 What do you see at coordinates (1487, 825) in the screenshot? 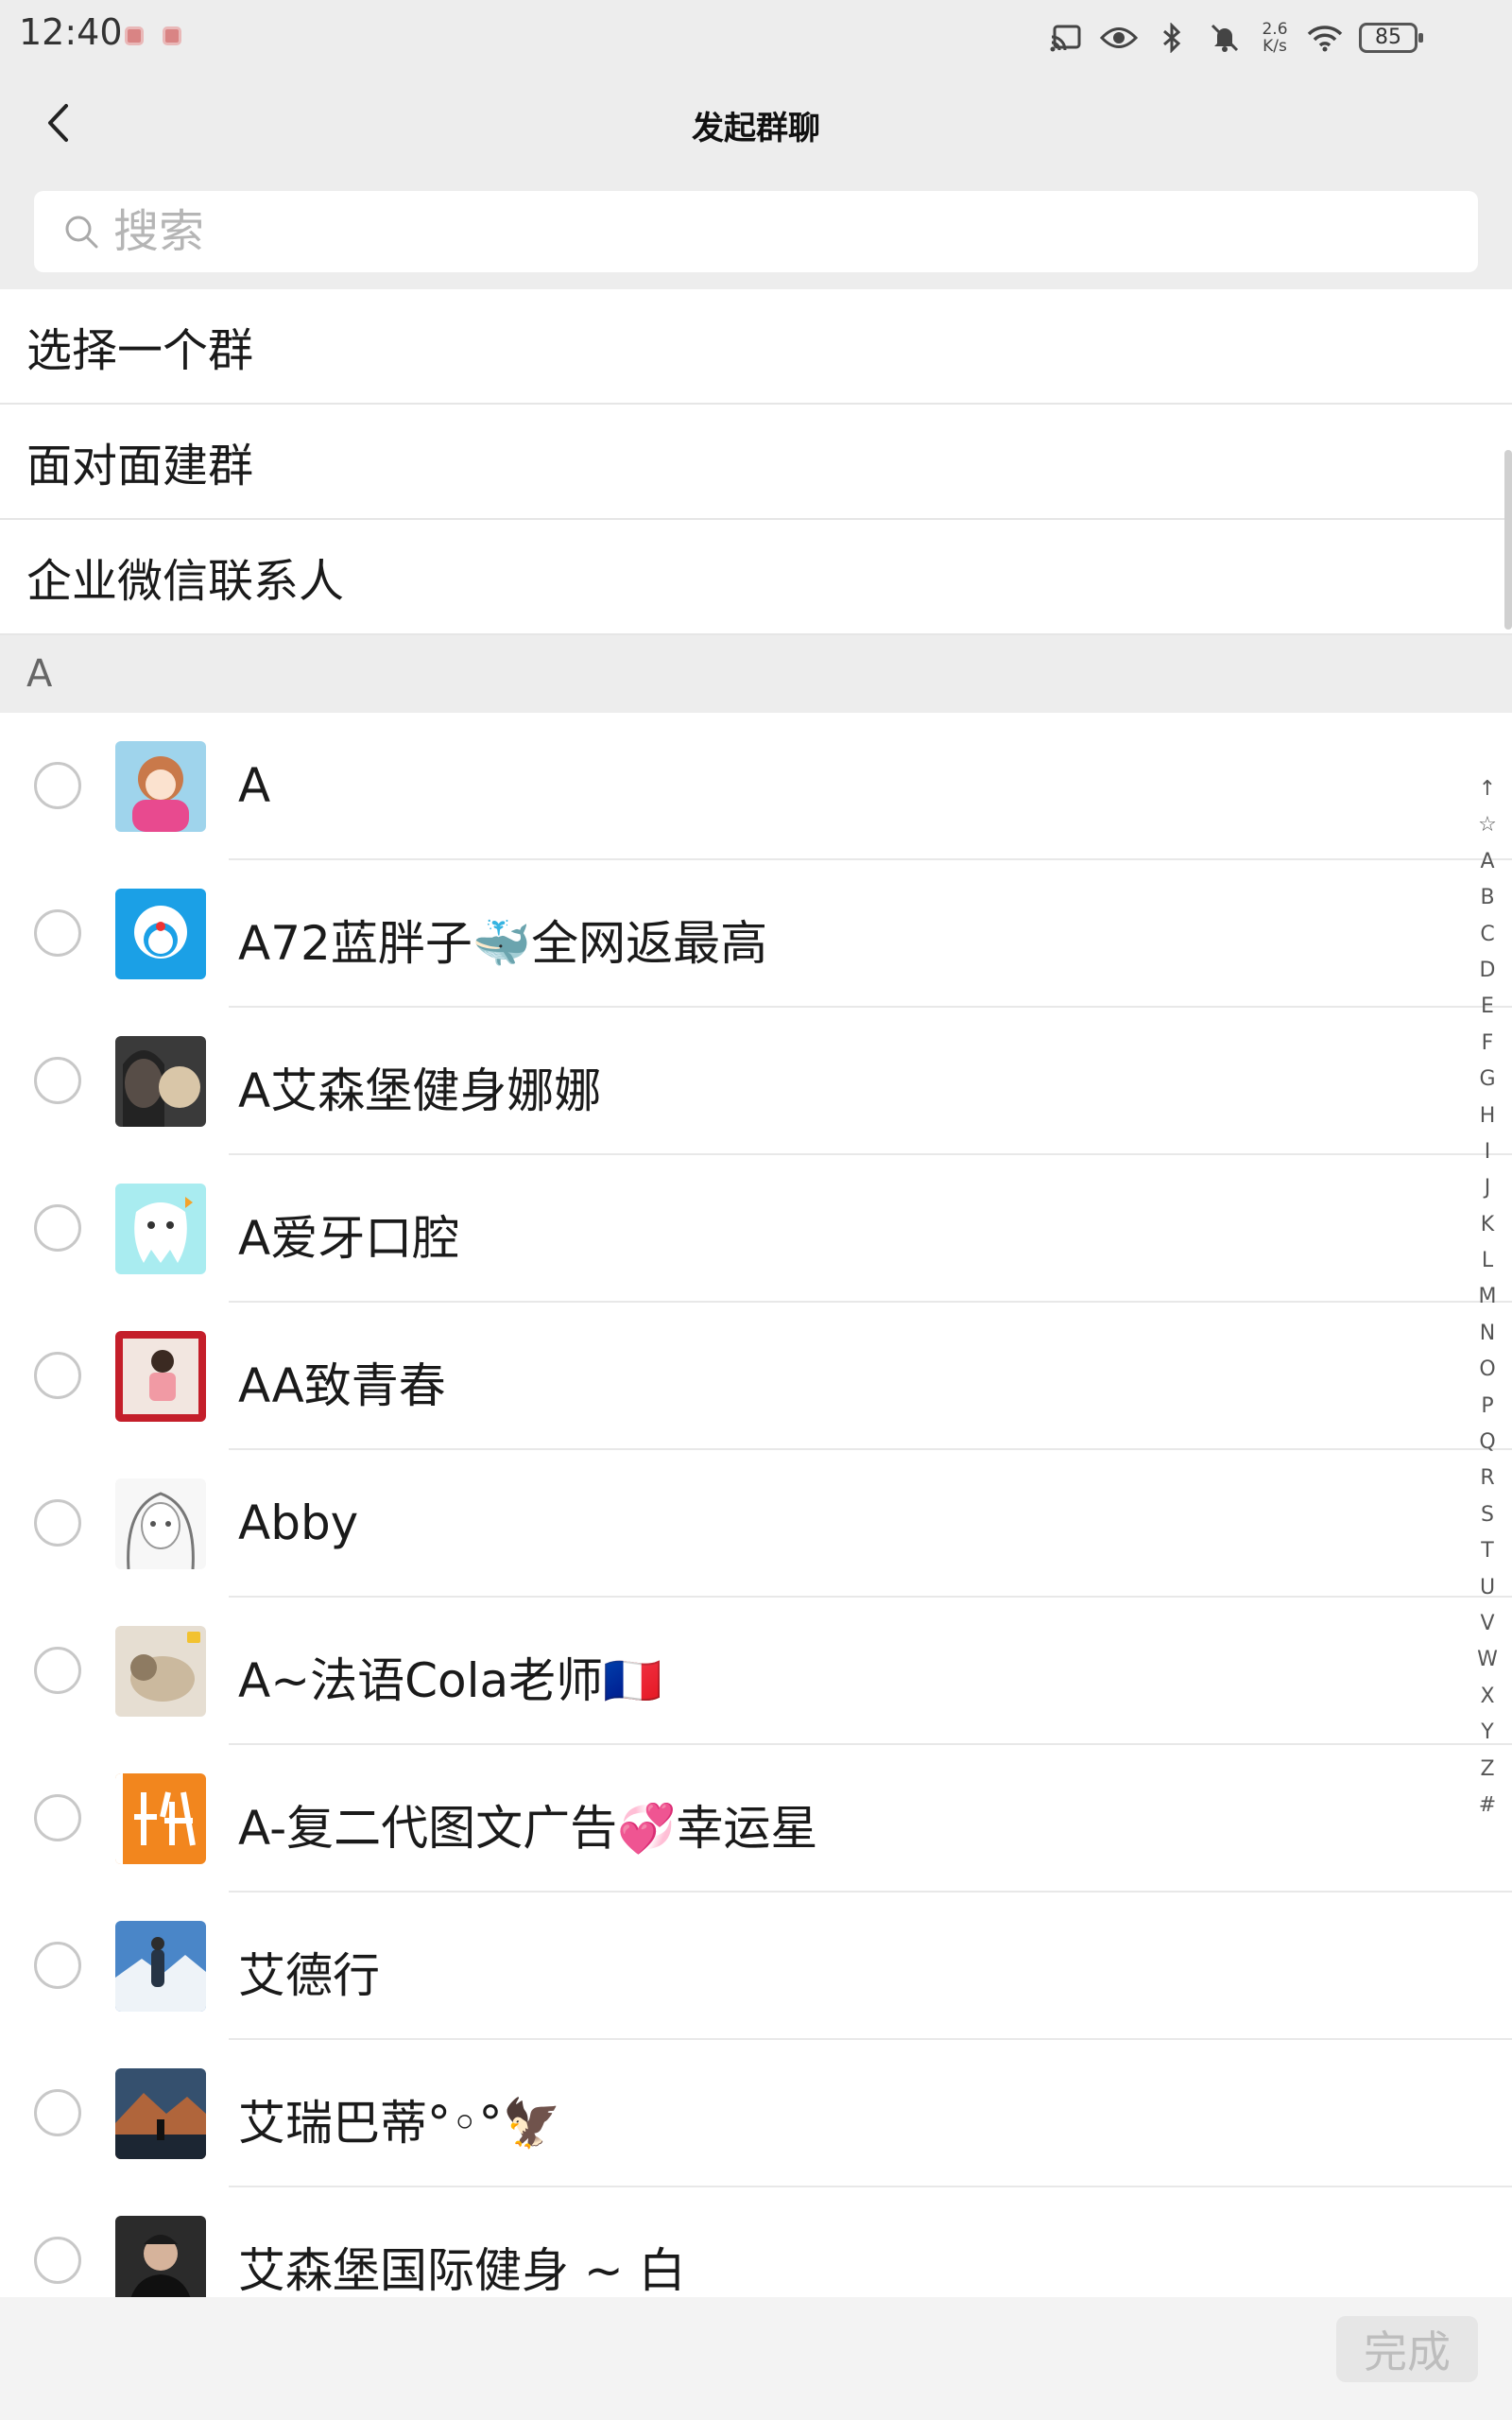
I see `index-star: ☆` at bounding box center [1487, 825].